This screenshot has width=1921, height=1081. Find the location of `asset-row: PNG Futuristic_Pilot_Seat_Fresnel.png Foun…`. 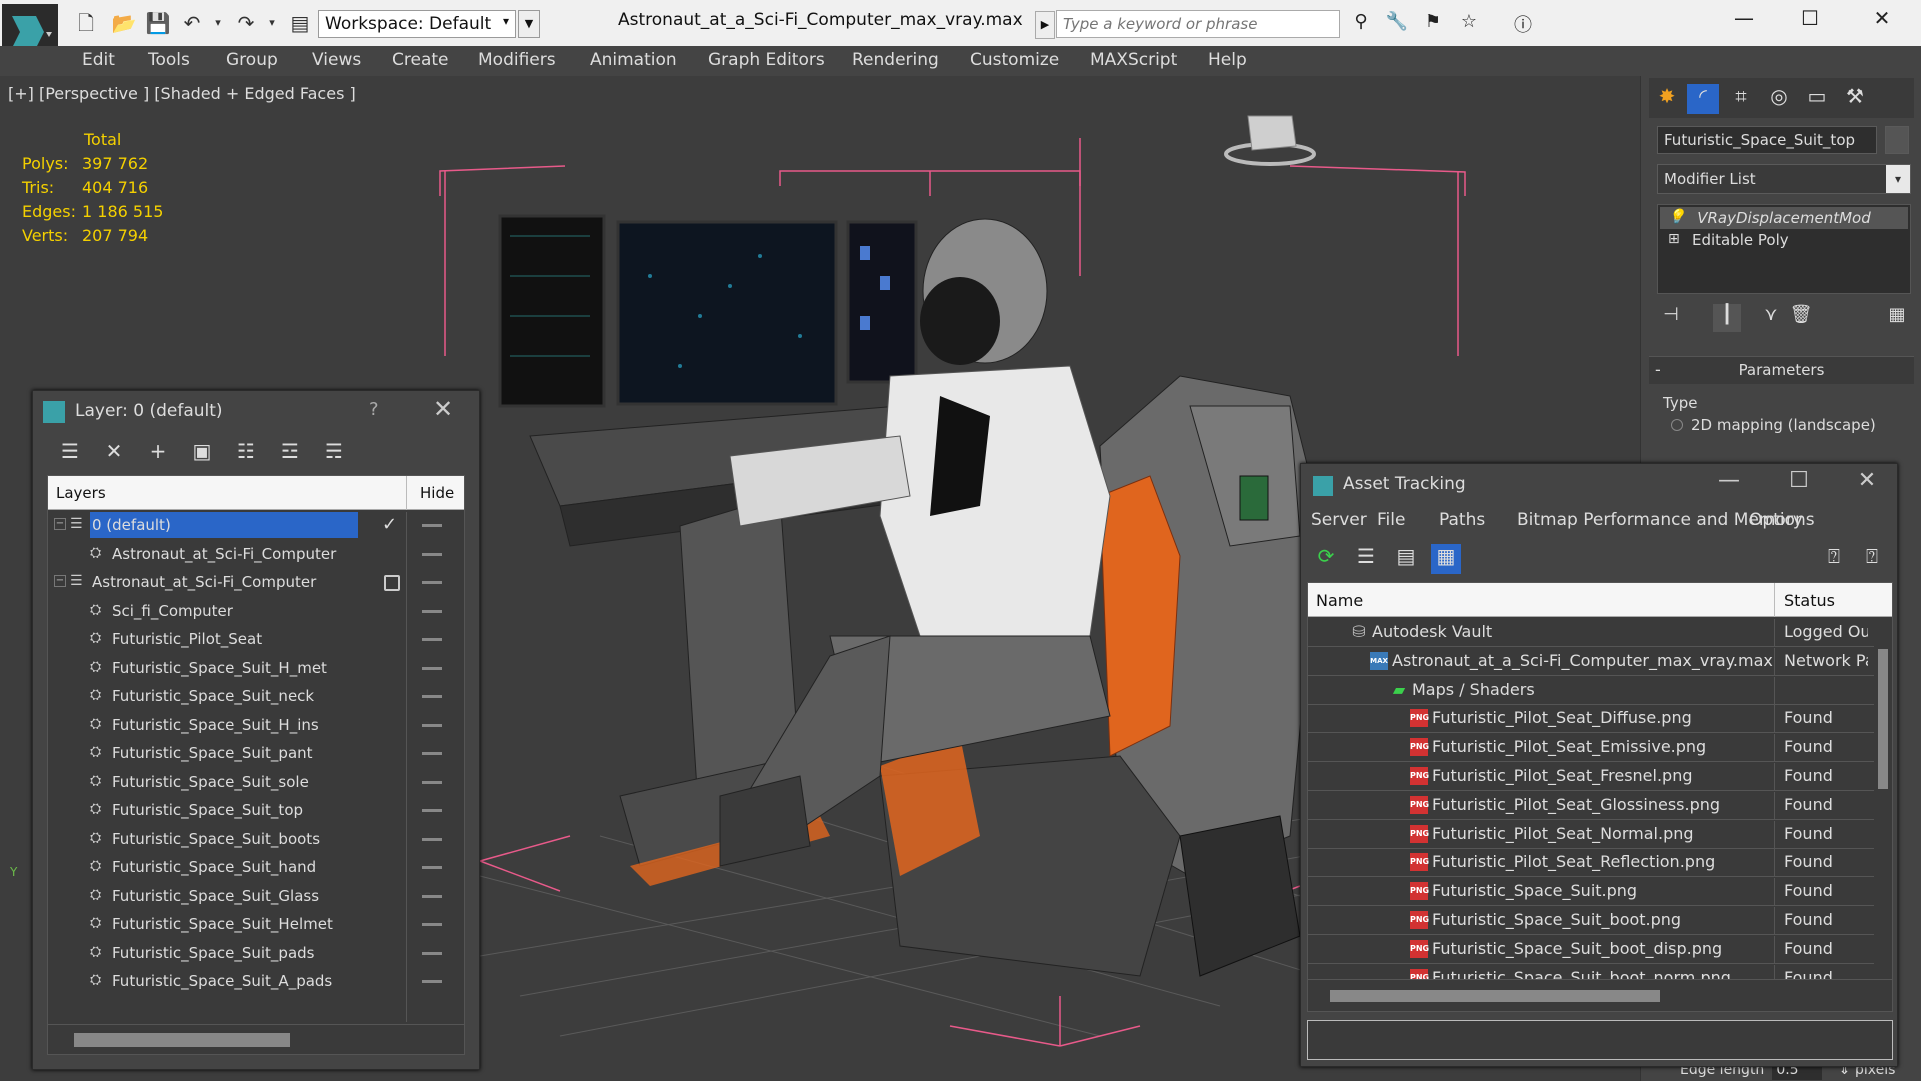

asset-row: PNG Futuristic_Pilot_Seat_Fresnel.png Foun… is located at coordinates (1591, 777).